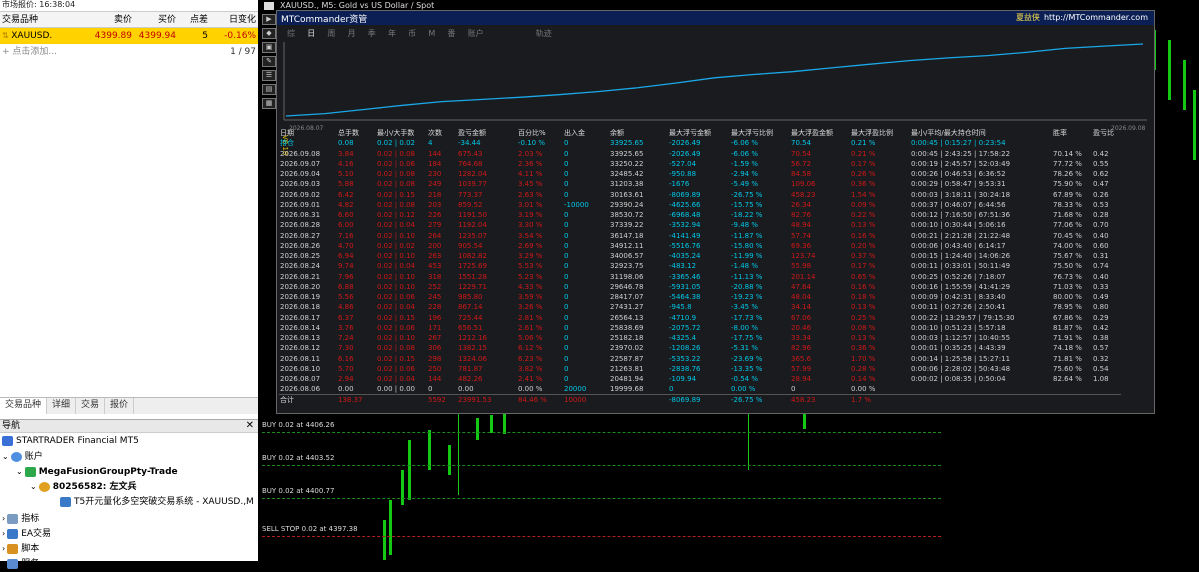 Image resolution: width=1199 pixels, height=572 pixels. What do you see at coordinates (530, 317) in the screenshot?
I see `cell: 2.81 %` at bounding box center [530, 317].